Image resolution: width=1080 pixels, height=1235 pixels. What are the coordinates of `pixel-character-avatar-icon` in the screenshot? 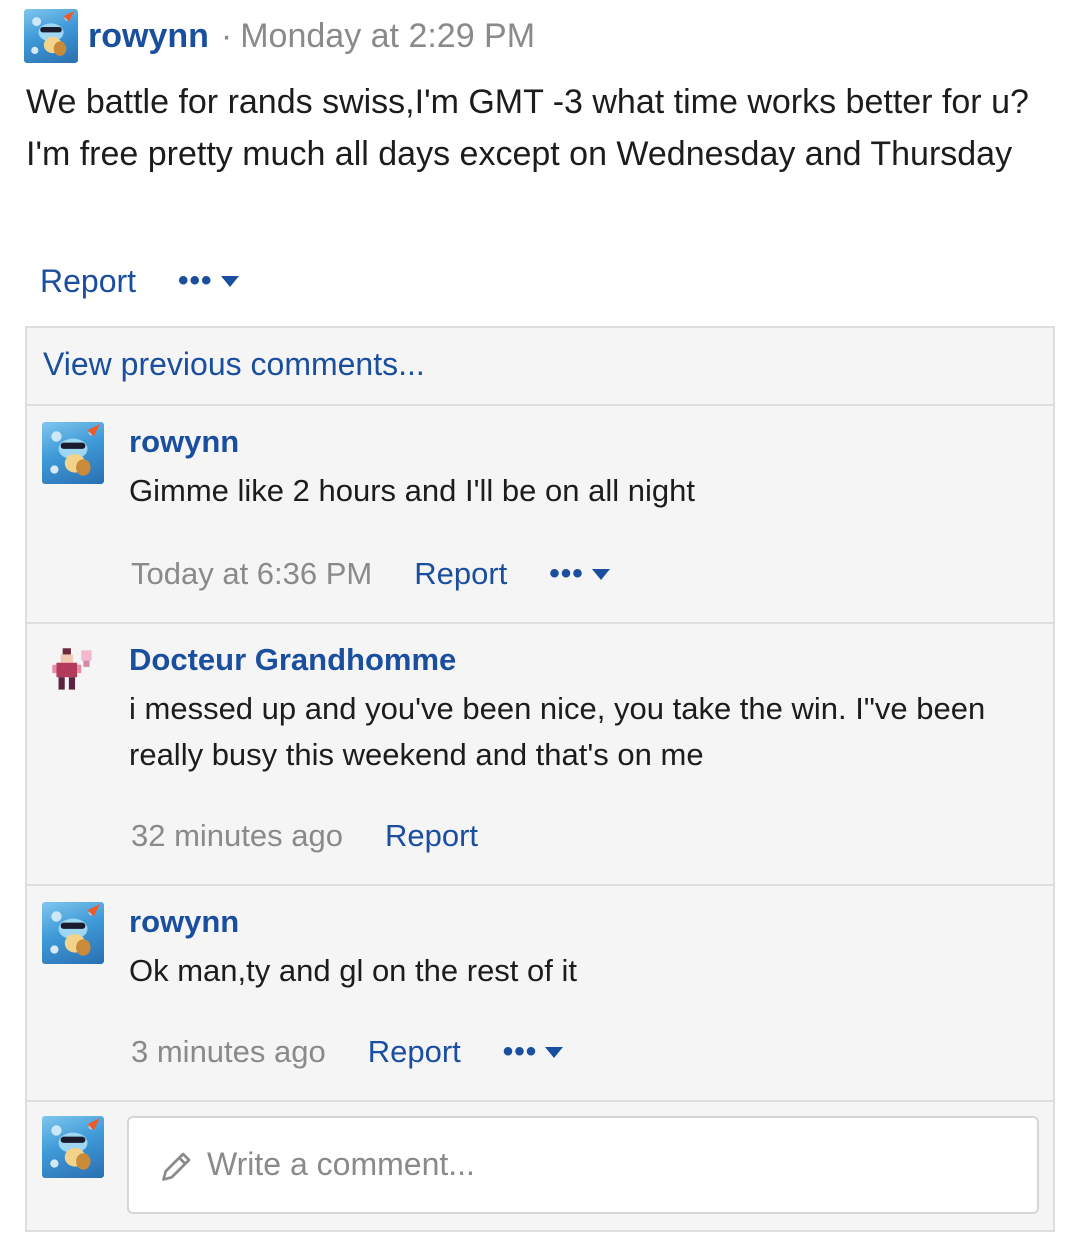 It's located at (72, 669).